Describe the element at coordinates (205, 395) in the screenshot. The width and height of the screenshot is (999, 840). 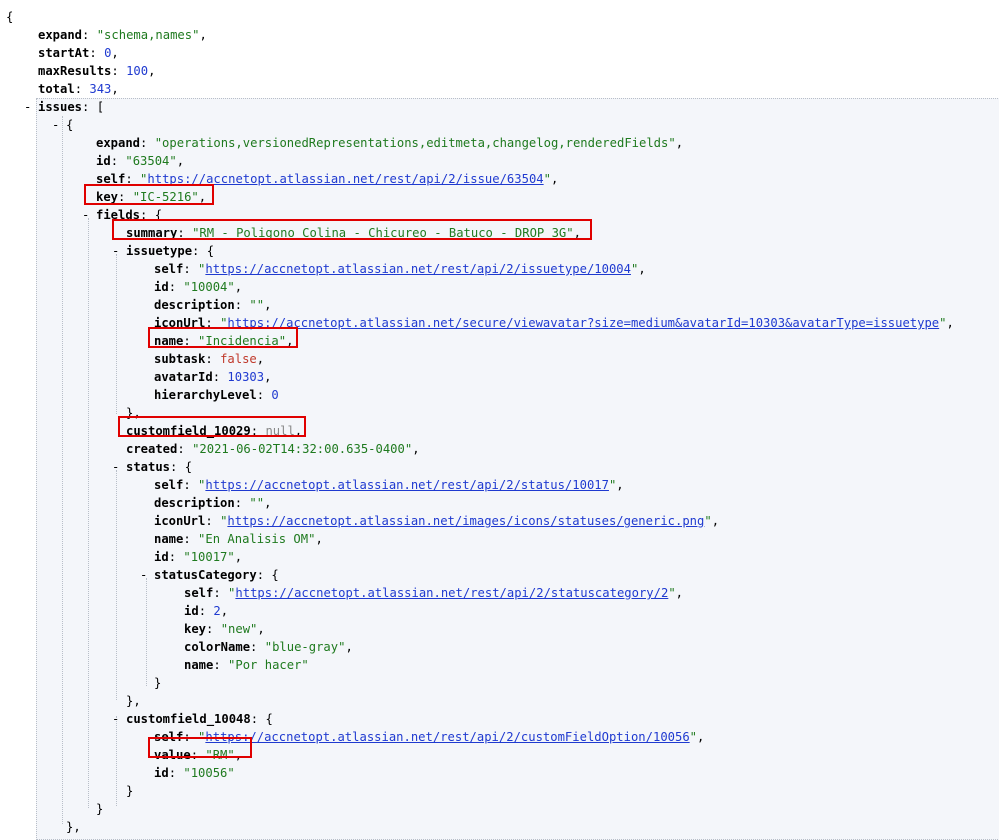
I see `json-key: hierarchyLevel` at that location.